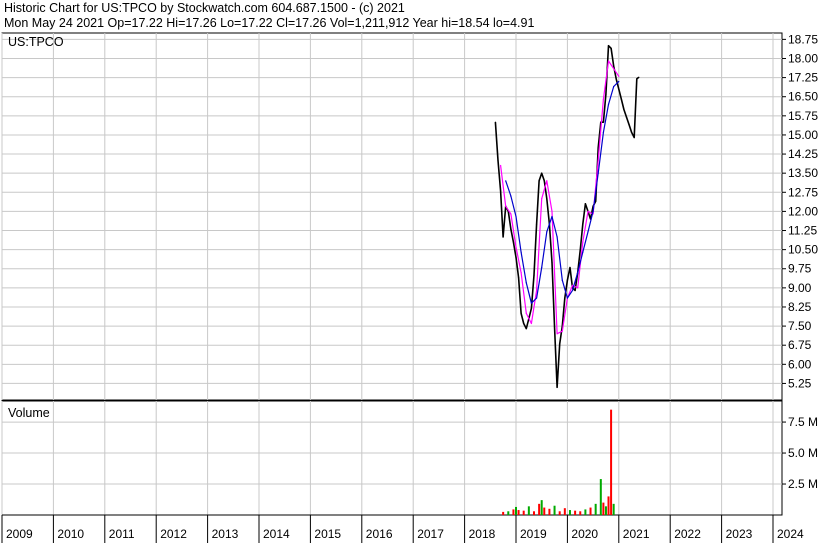 The image size is (830, 543). I want to click on x-tick-label: 2012, so click(173, 534).